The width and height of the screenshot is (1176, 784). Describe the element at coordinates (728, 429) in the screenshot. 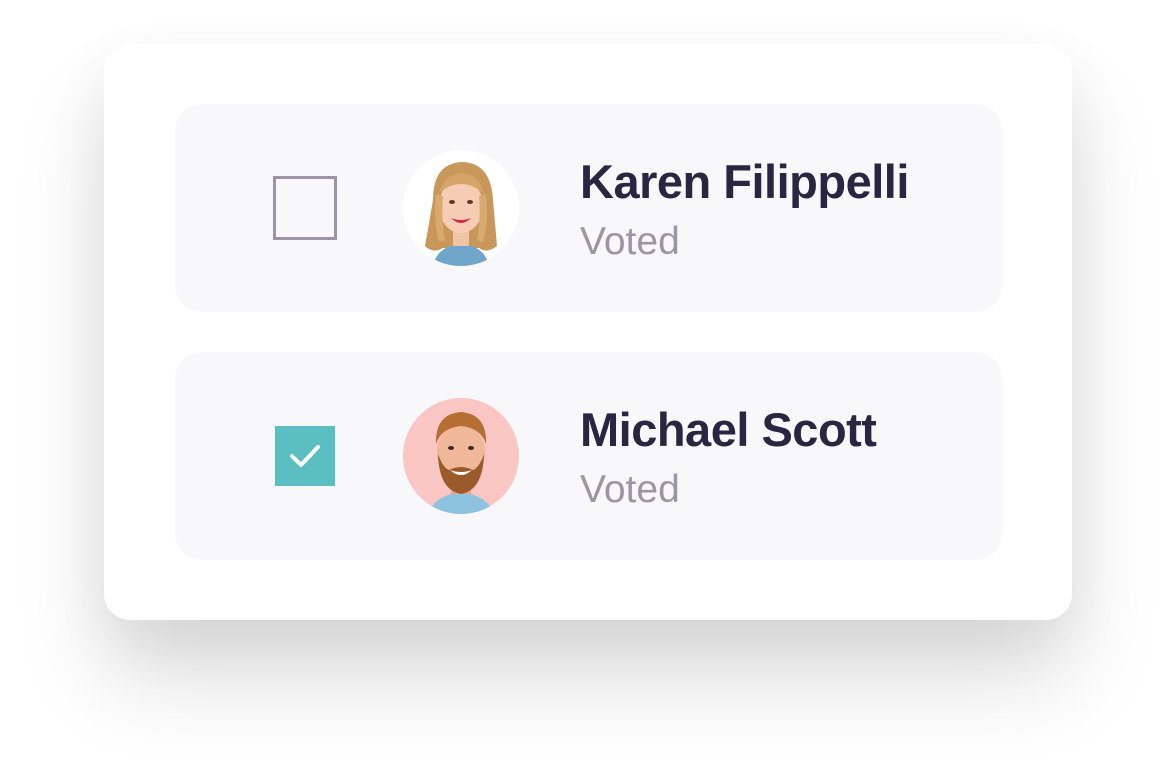

I see `voter-name: Michael Scott` at that location.